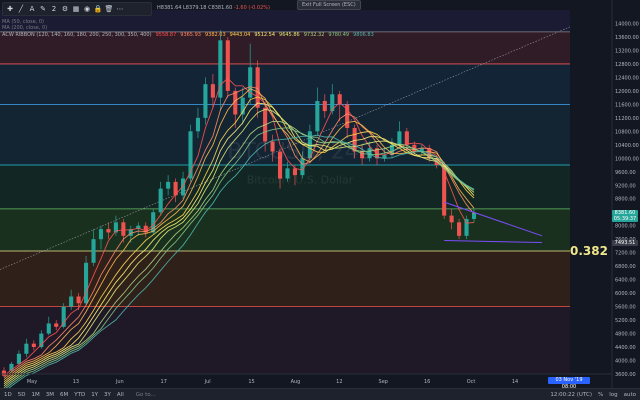  I want to click on price-tick-label: 10800.00, so click(627, 132).